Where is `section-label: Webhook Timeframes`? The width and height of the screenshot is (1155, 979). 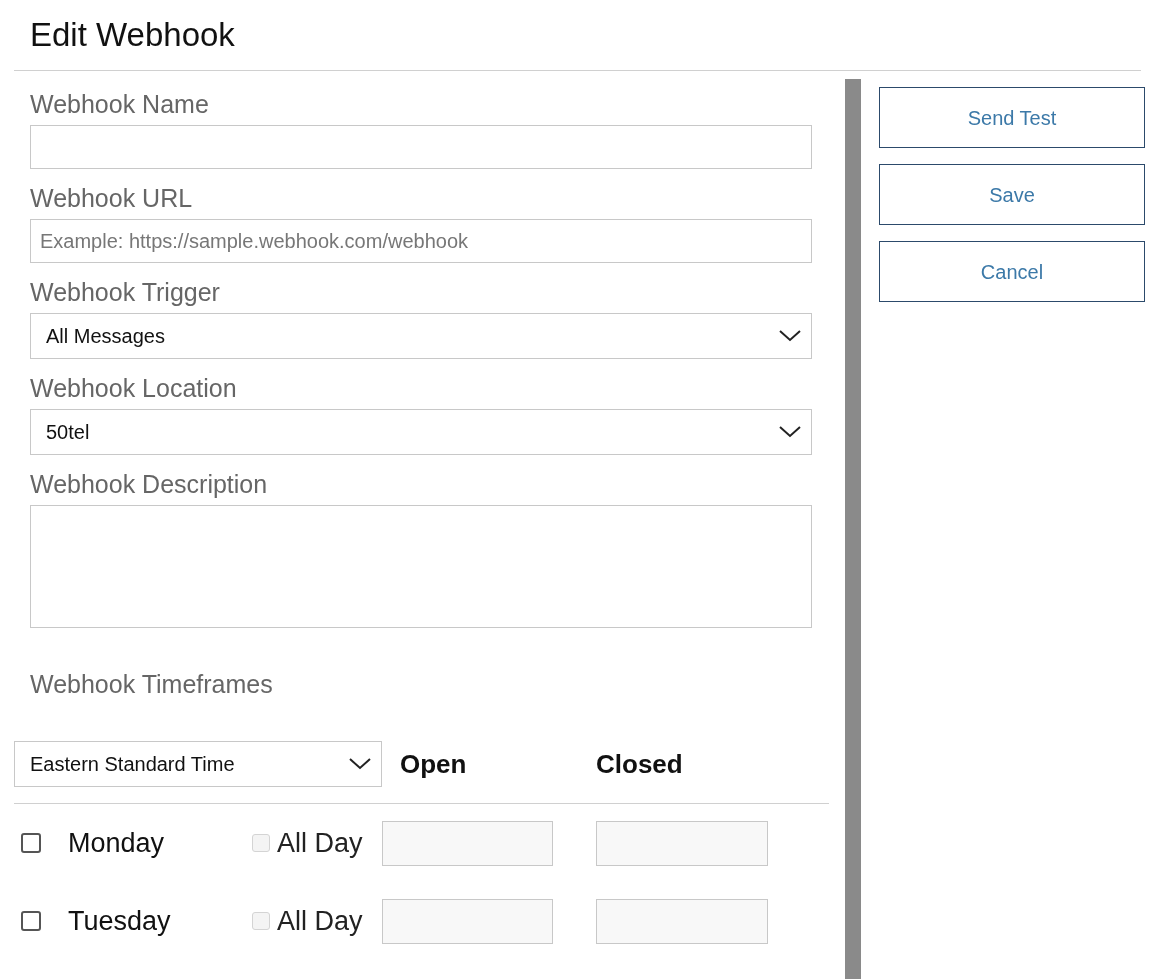 section-label: Webhook Timeframes is located at coordinates (151, 684).